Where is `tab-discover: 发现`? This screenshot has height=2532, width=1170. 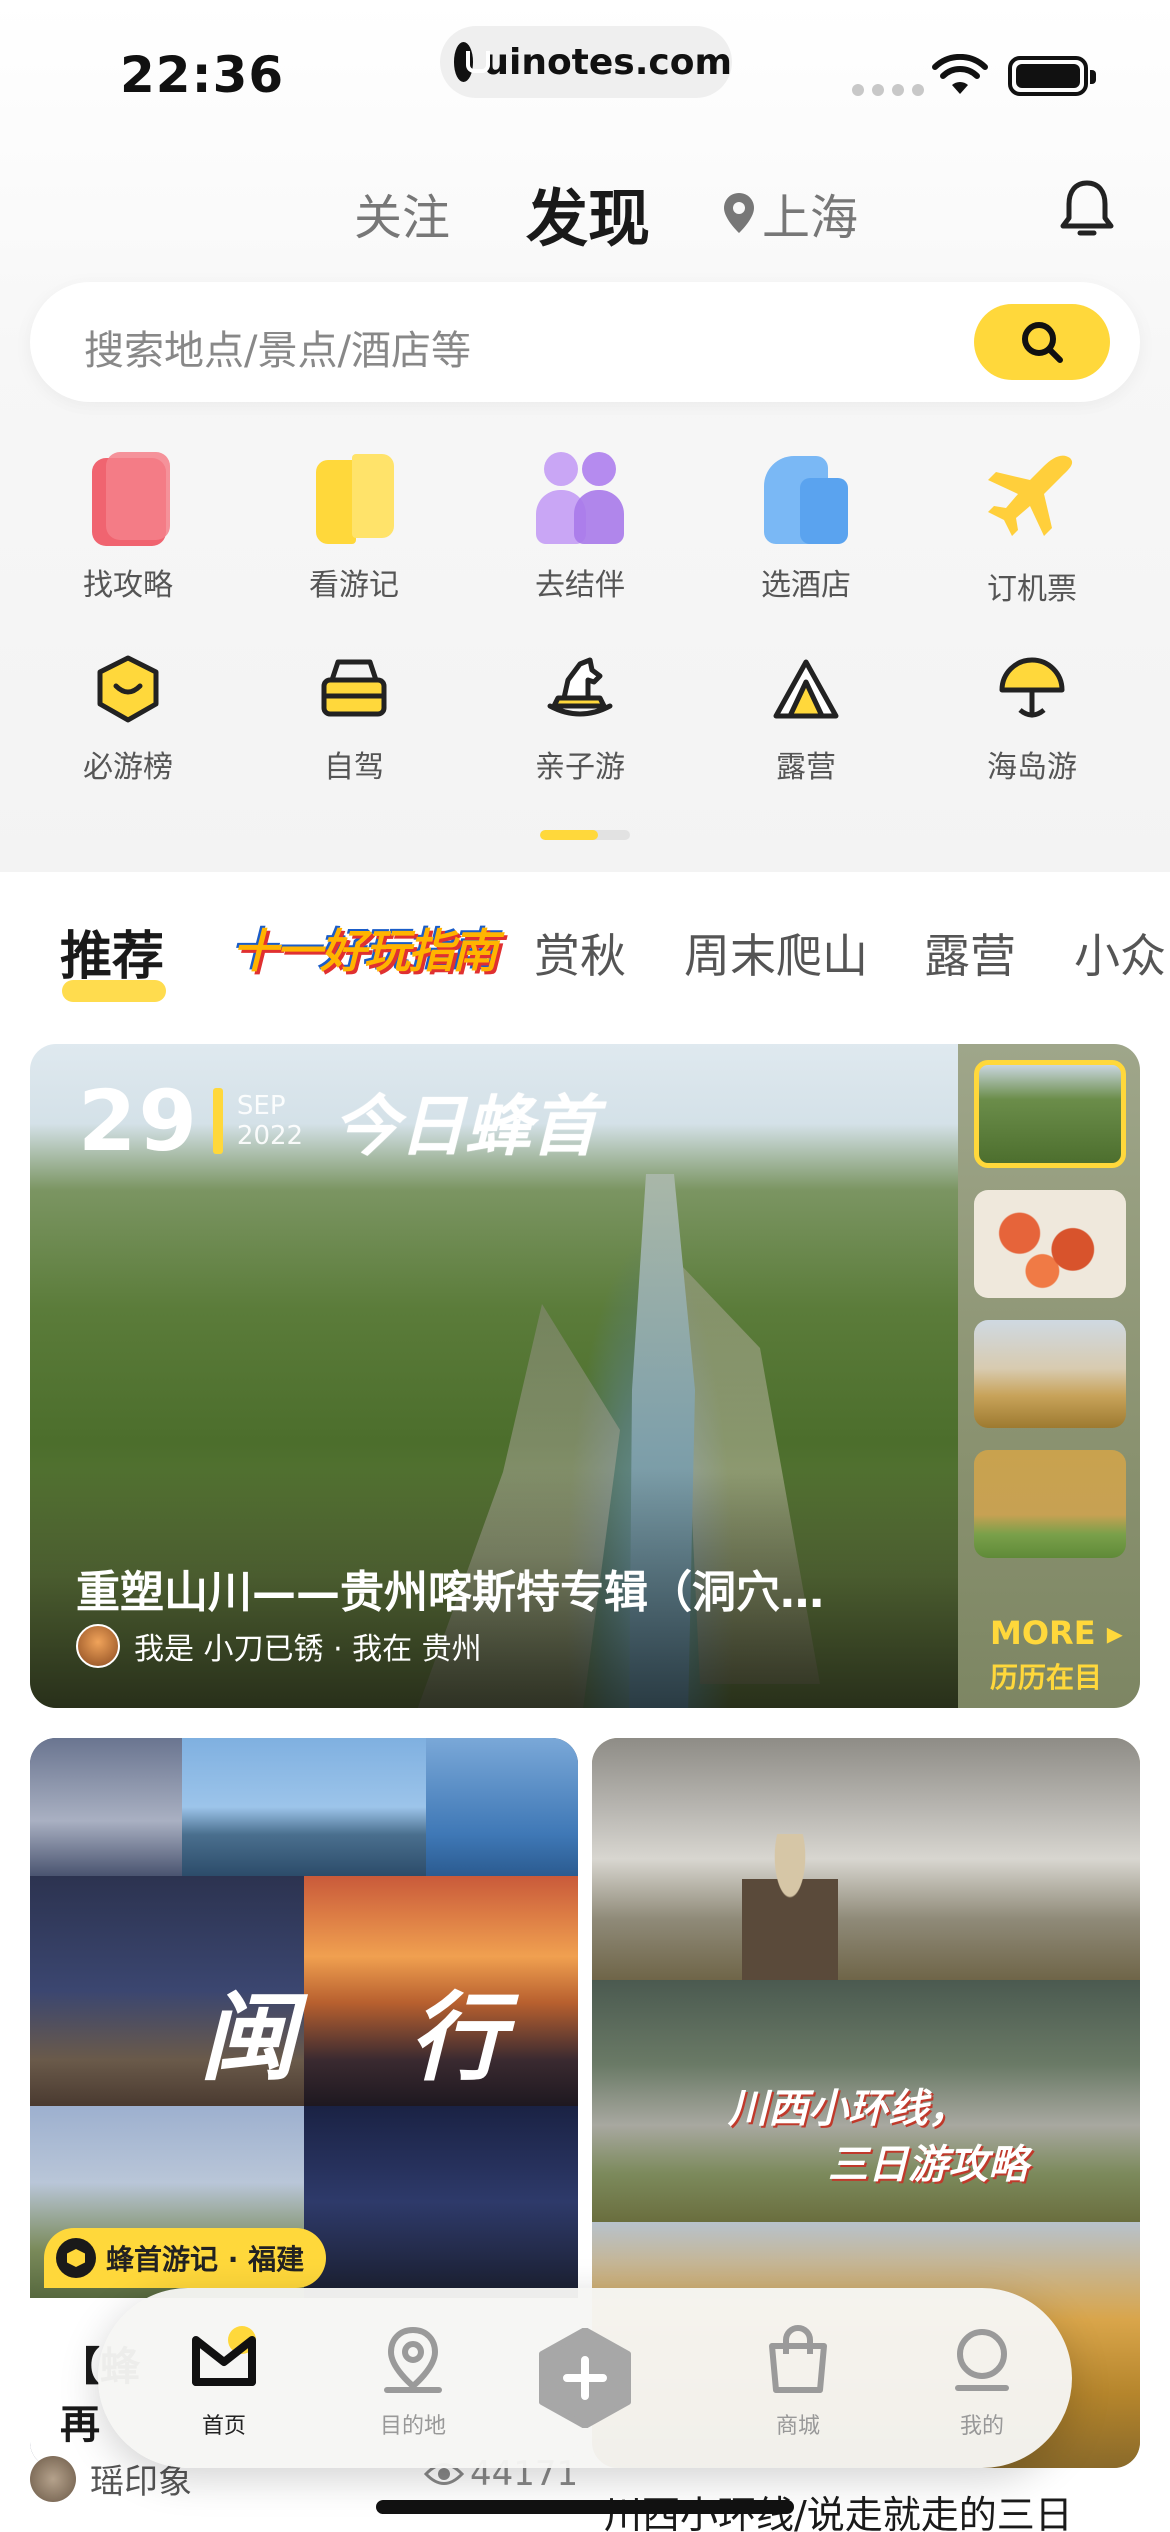 tab-discover: 发现 is located at coordinates (588, 213).